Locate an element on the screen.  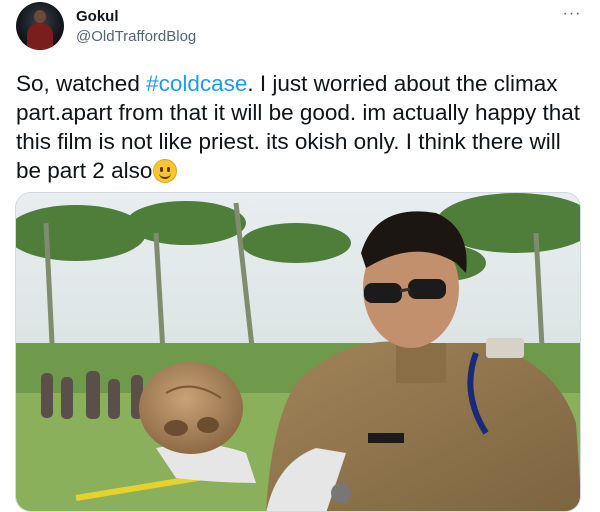
author-handle: @OldTraffordBlog is located at coordinates (136, 36).